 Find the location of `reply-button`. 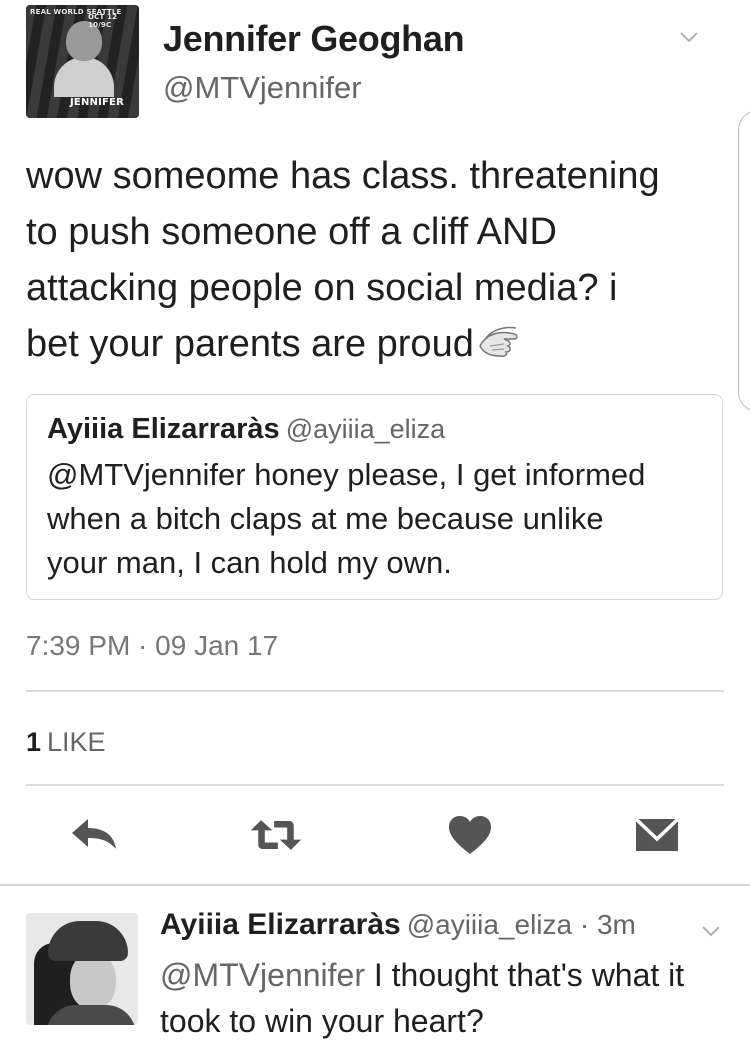

reply-button is located at coordinates (94, 835).